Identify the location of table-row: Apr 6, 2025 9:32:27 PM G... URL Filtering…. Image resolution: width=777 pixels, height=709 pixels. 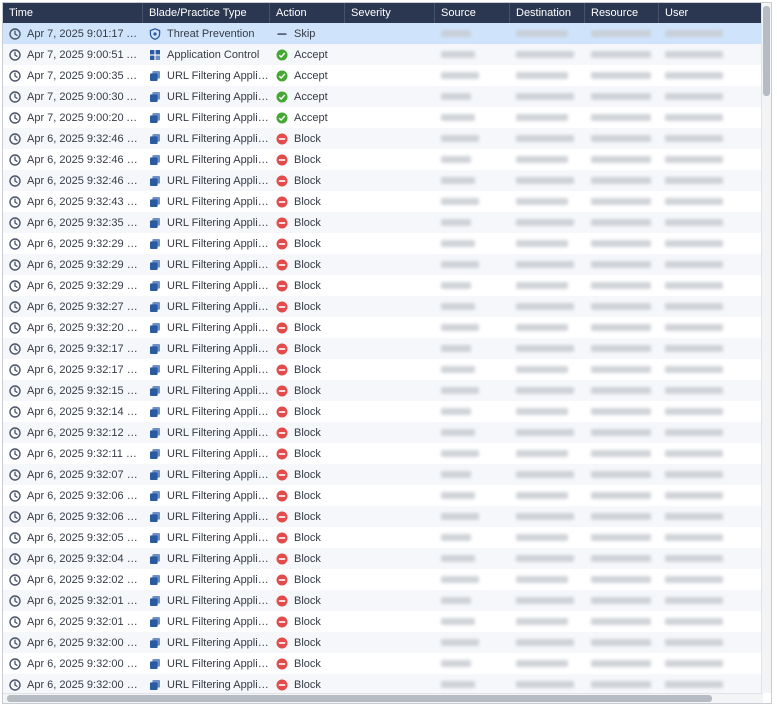
(383, 306).